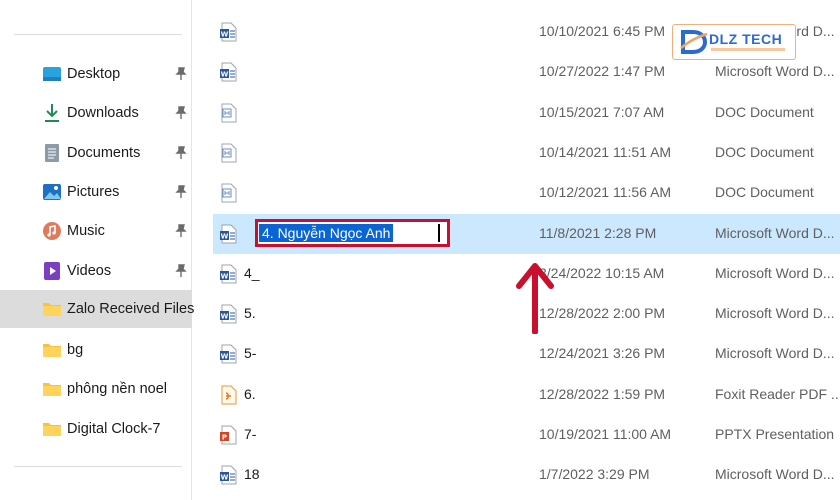 This screenshot has width=840, height=500. I want to click on sidebar-item-label: Desktop, so click(94, 74).